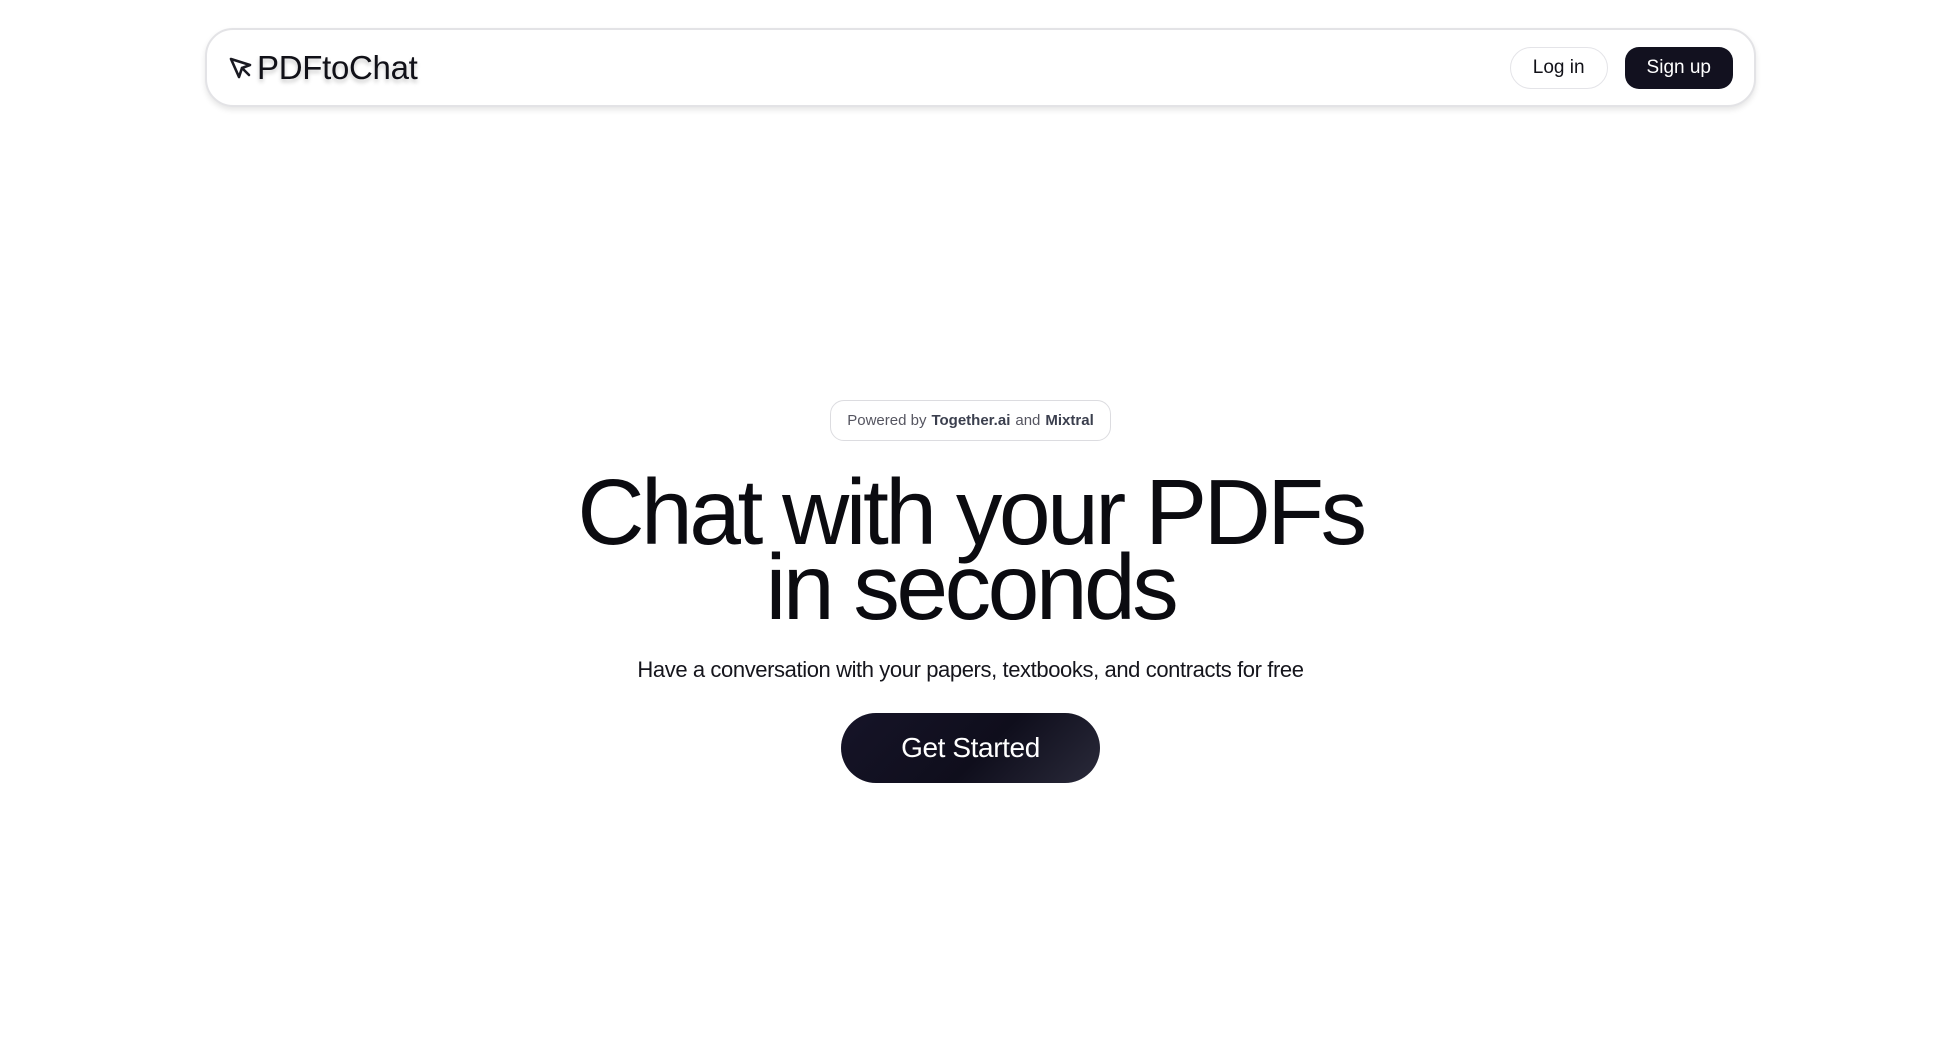 The width and height of the screenshot is (1941, 1064). I want to click on get-started-button: Get Started, so click(970, 748).